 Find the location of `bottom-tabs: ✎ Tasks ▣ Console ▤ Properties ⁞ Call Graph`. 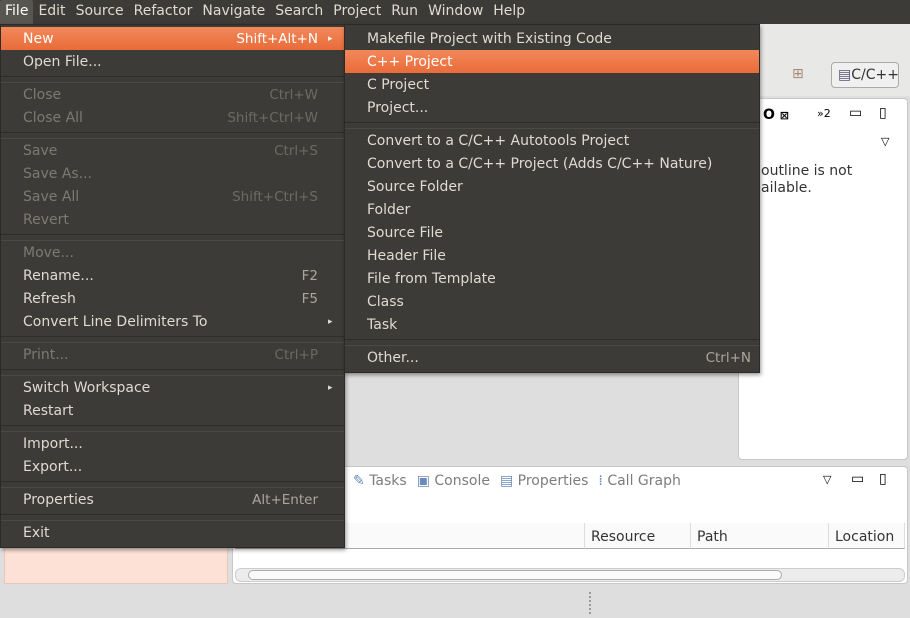

bottom-tabs: ✎ Tasks ▣ Console ▤ Properties ⁞ Call Graph is located at coordinates (517, 481).